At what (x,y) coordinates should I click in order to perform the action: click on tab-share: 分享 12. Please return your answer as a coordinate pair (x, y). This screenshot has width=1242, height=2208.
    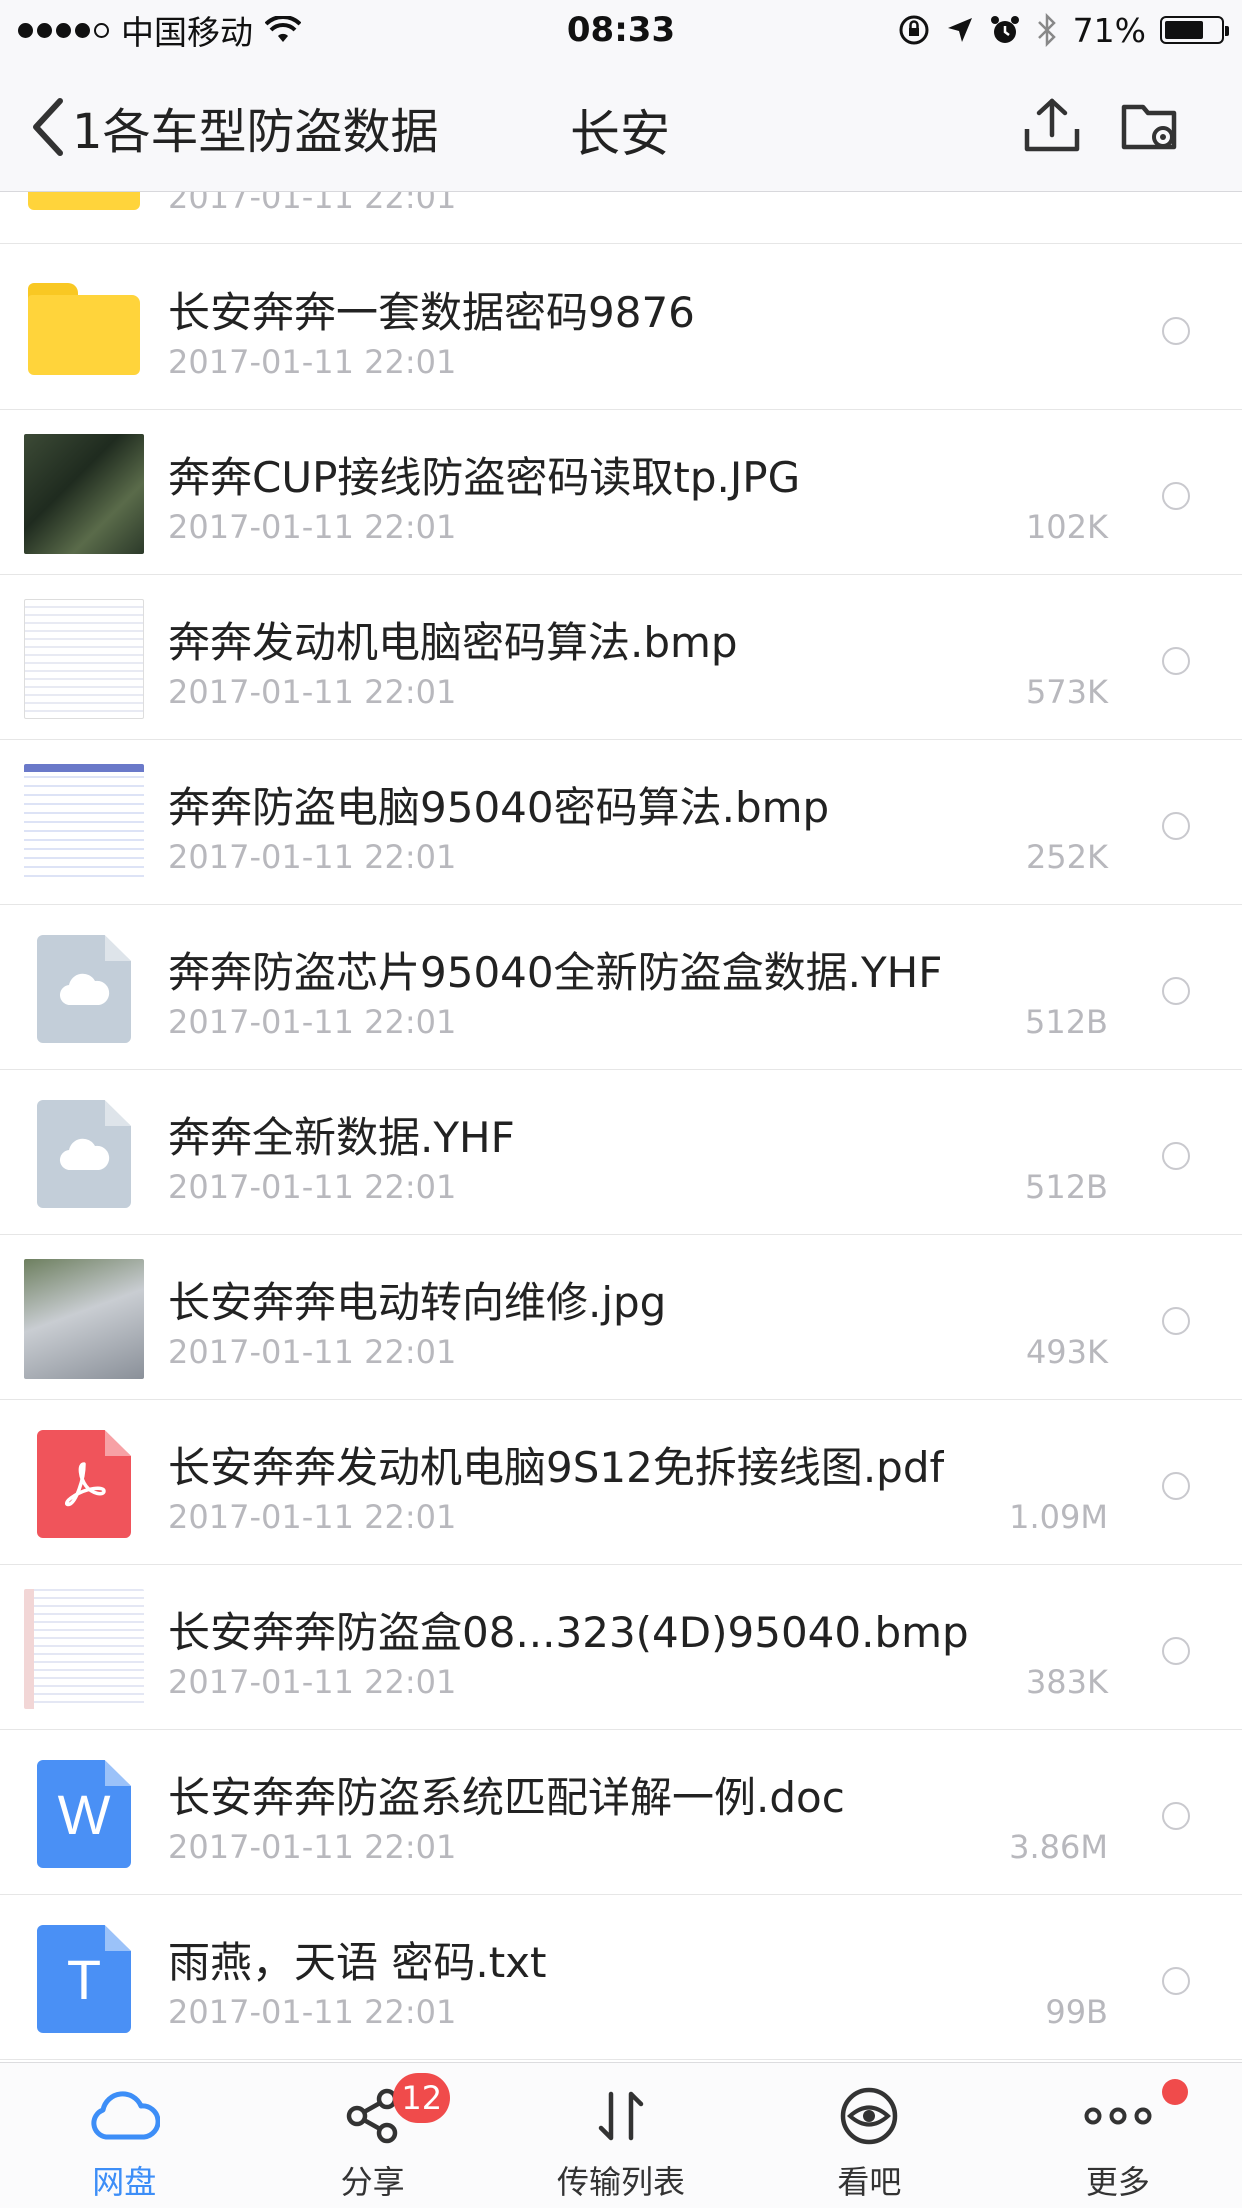
    Looking at the image, I should click on (372, 2135).